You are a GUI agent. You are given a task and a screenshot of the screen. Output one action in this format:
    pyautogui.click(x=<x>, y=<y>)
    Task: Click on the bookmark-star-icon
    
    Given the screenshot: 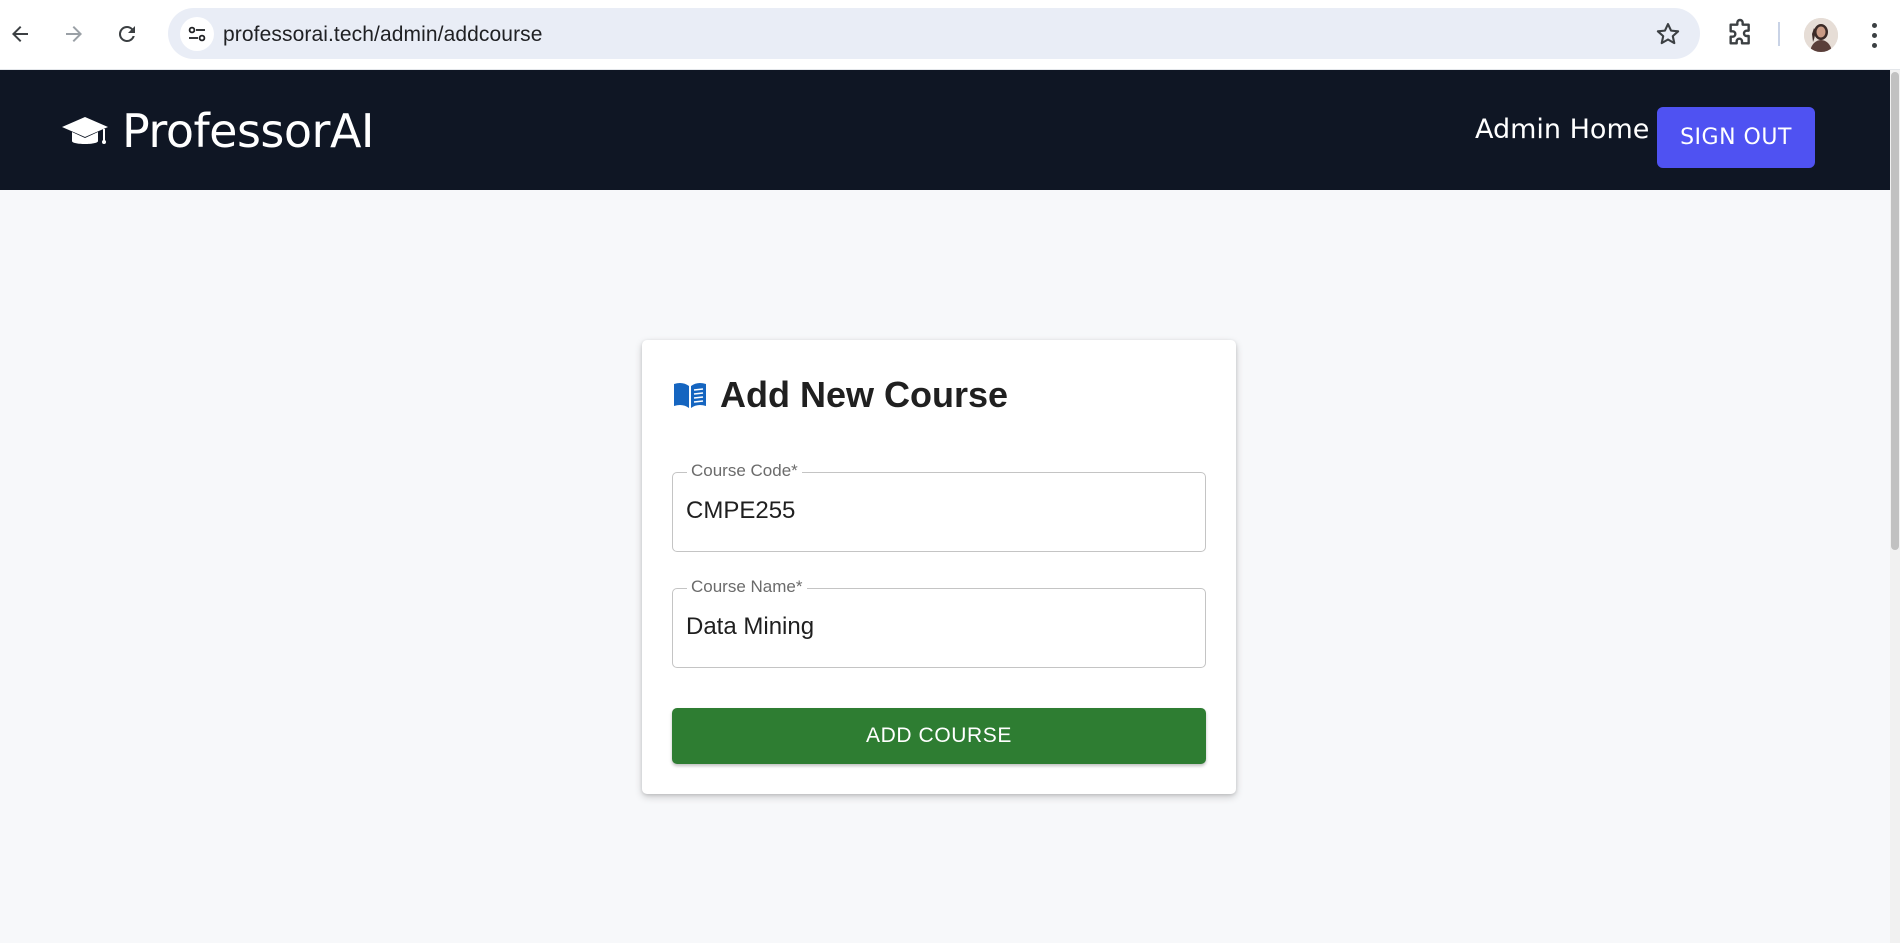 What is the action you would take?
    pyautogui.click(x=1668, y=34)
    